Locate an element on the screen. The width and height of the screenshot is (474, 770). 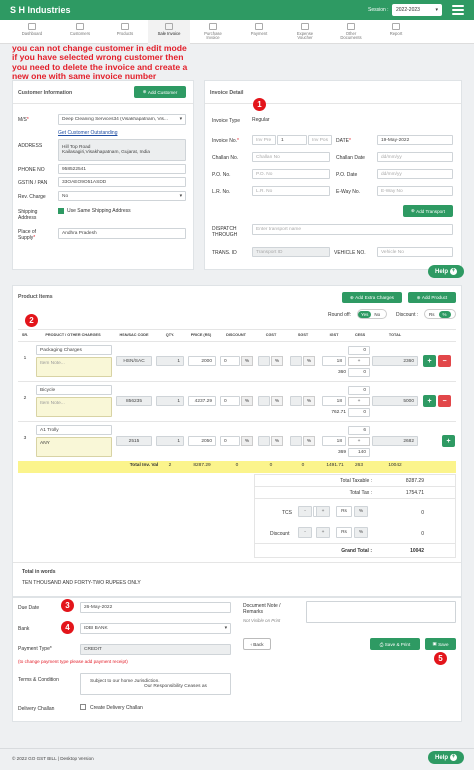
discount-mode-rs: Rs is located at coordinates (432, 314).